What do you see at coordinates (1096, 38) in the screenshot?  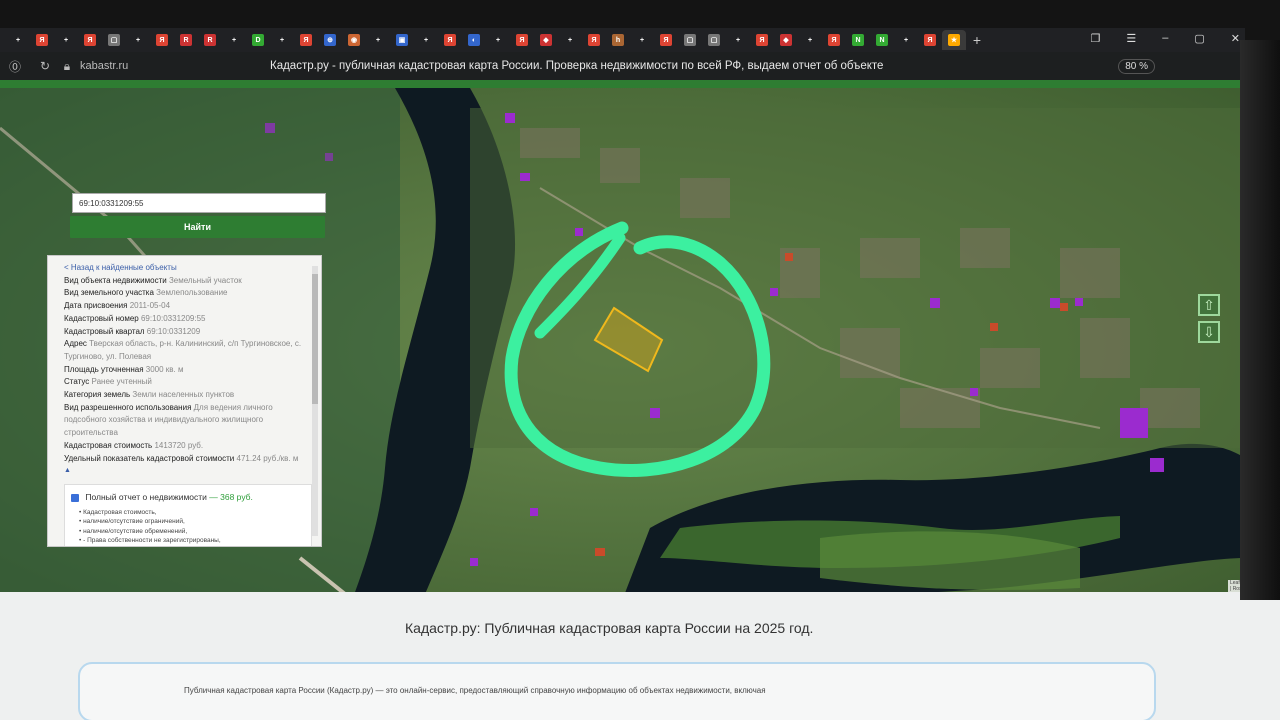 I see `tab-overview-icon: ❐` at bounding box center [1096, 38].